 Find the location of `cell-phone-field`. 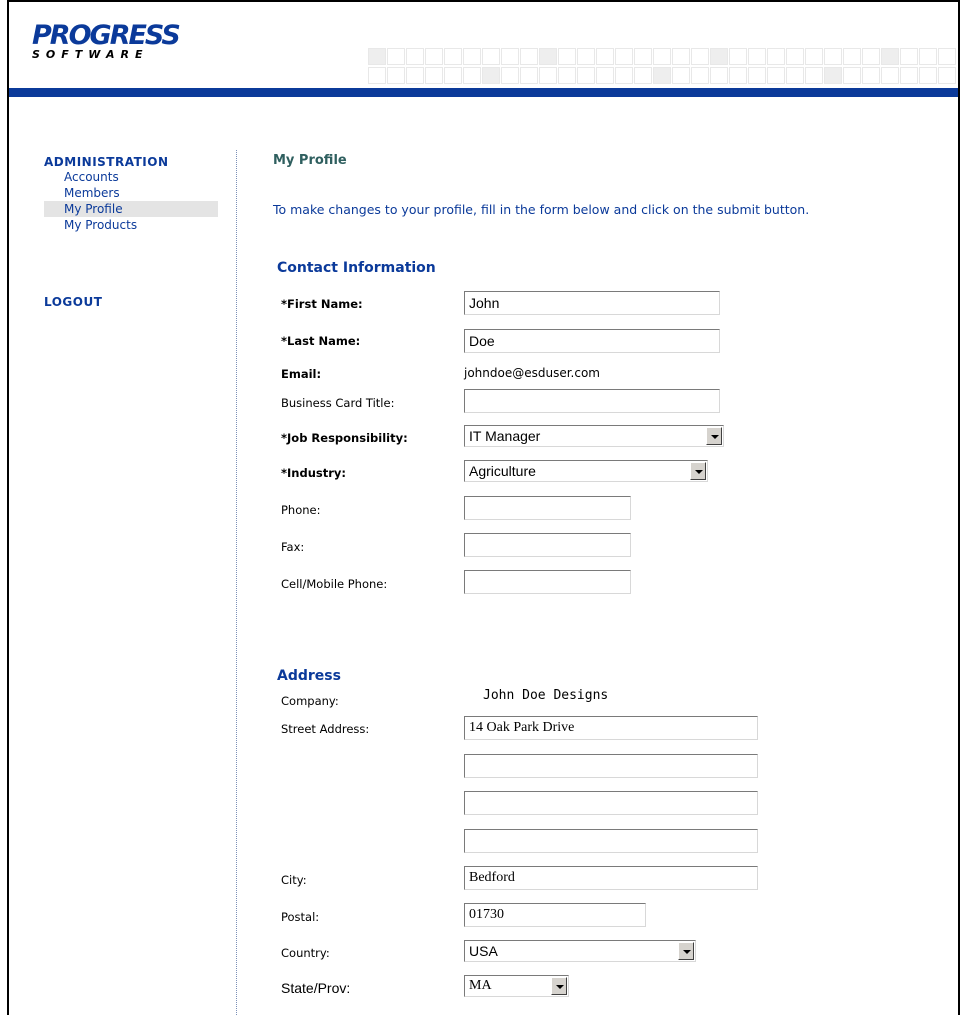

cell-phone-field is located at coordinates (547, 582).